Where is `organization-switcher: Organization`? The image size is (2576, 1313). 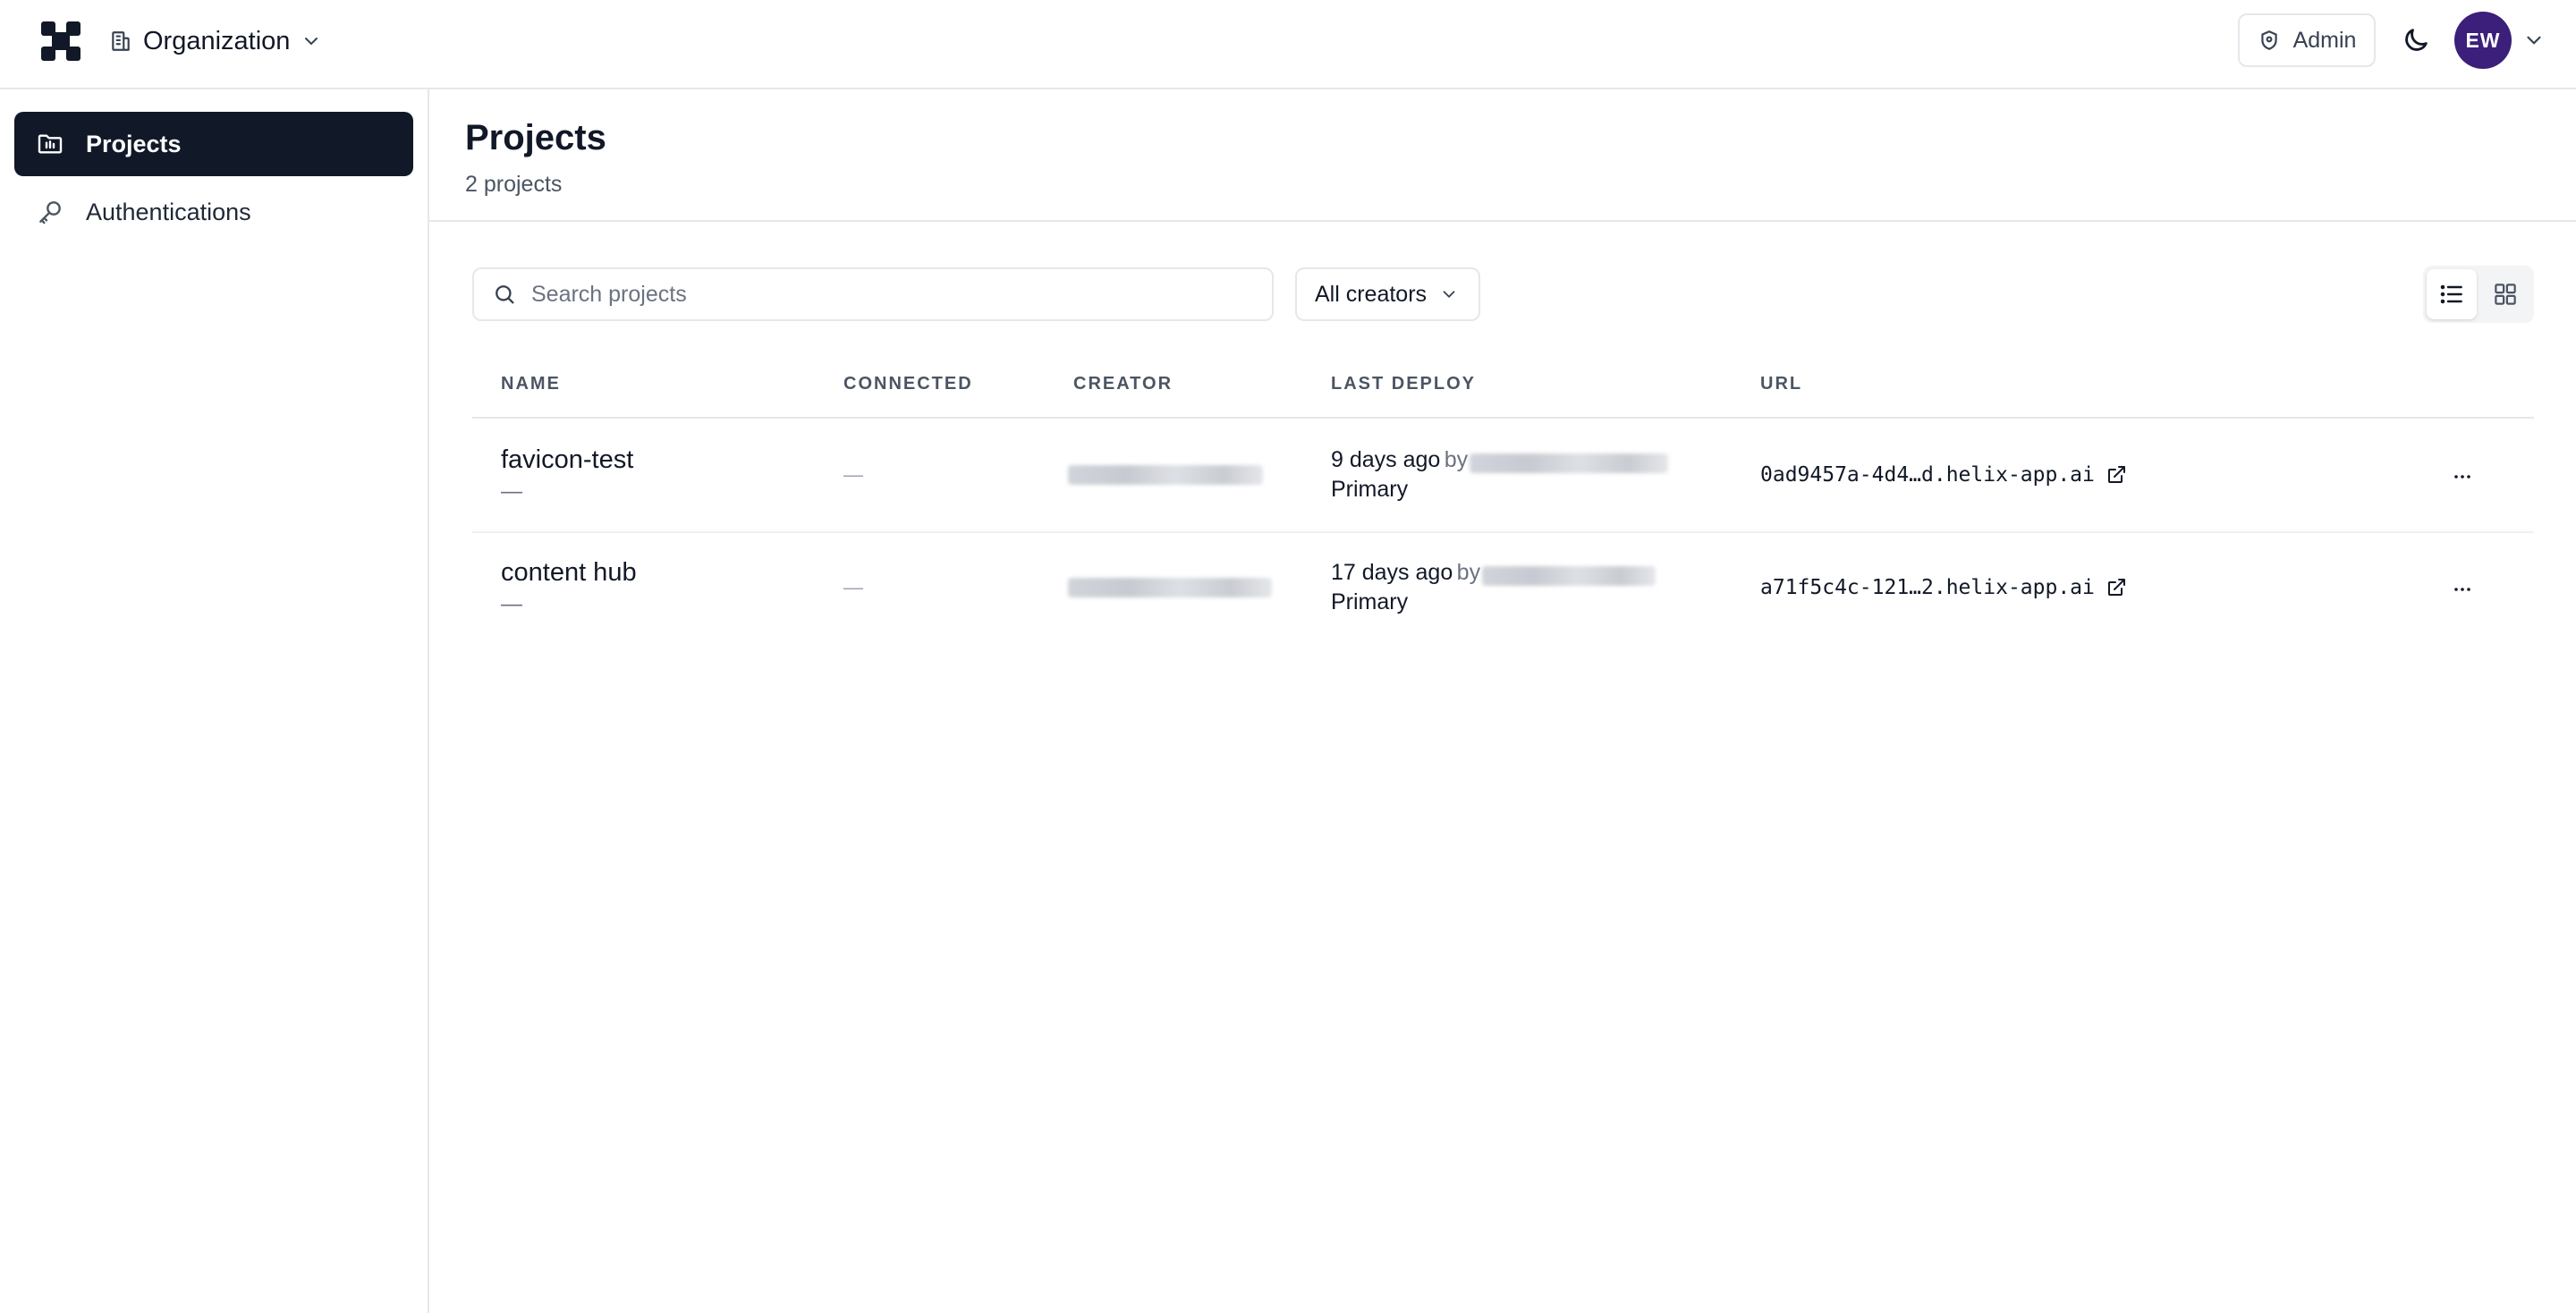 organization-switcher: Organization is located at coordinates (215, 41).